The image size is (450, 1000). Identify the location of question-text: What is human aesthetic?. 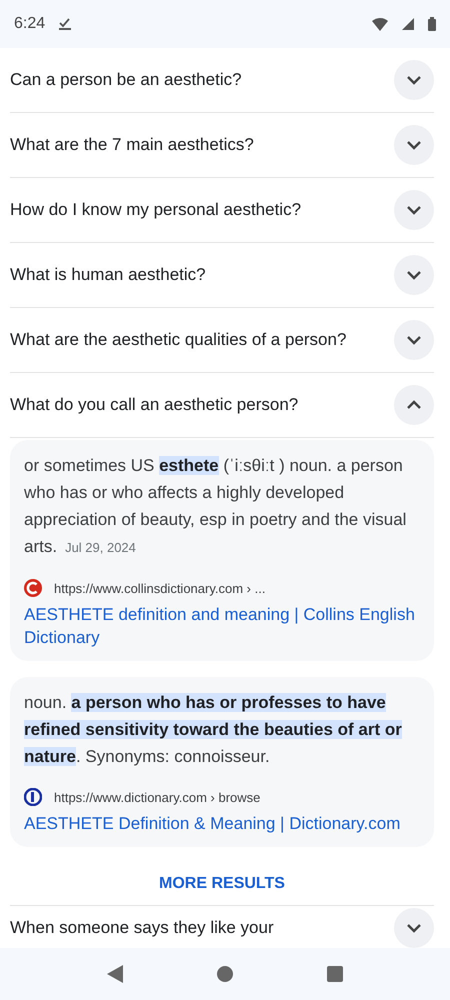
(108, 275).